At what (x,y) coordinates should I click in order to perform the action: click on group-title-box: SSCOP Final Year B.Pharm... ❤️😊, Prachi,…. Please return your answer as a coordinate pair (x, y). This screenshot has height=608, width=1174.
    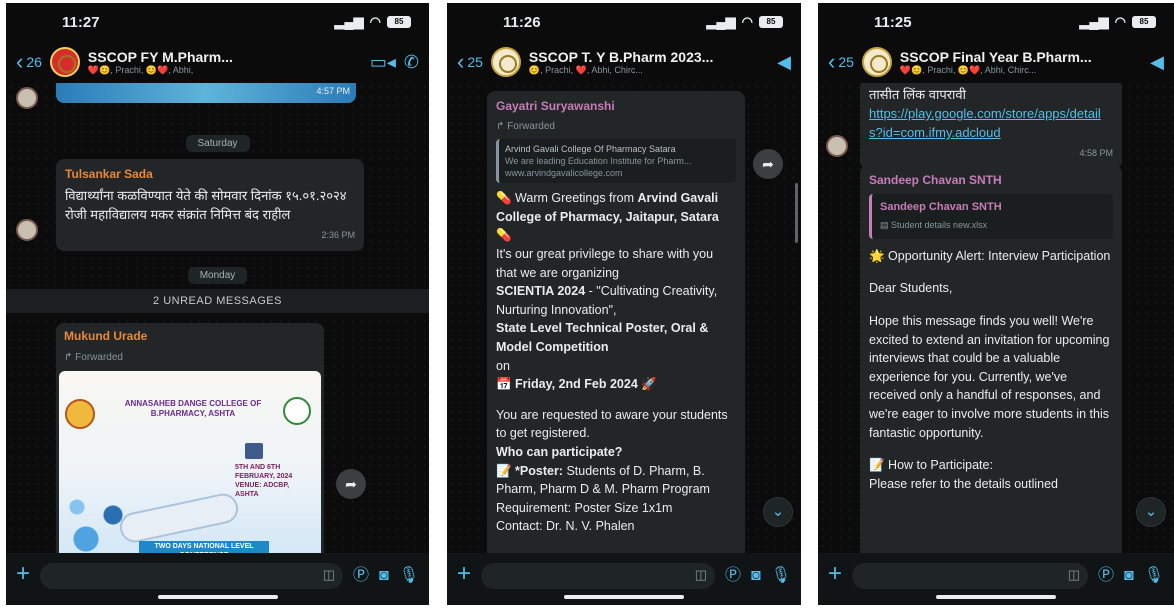
    Looking at the image, I should click on (1021, 62).